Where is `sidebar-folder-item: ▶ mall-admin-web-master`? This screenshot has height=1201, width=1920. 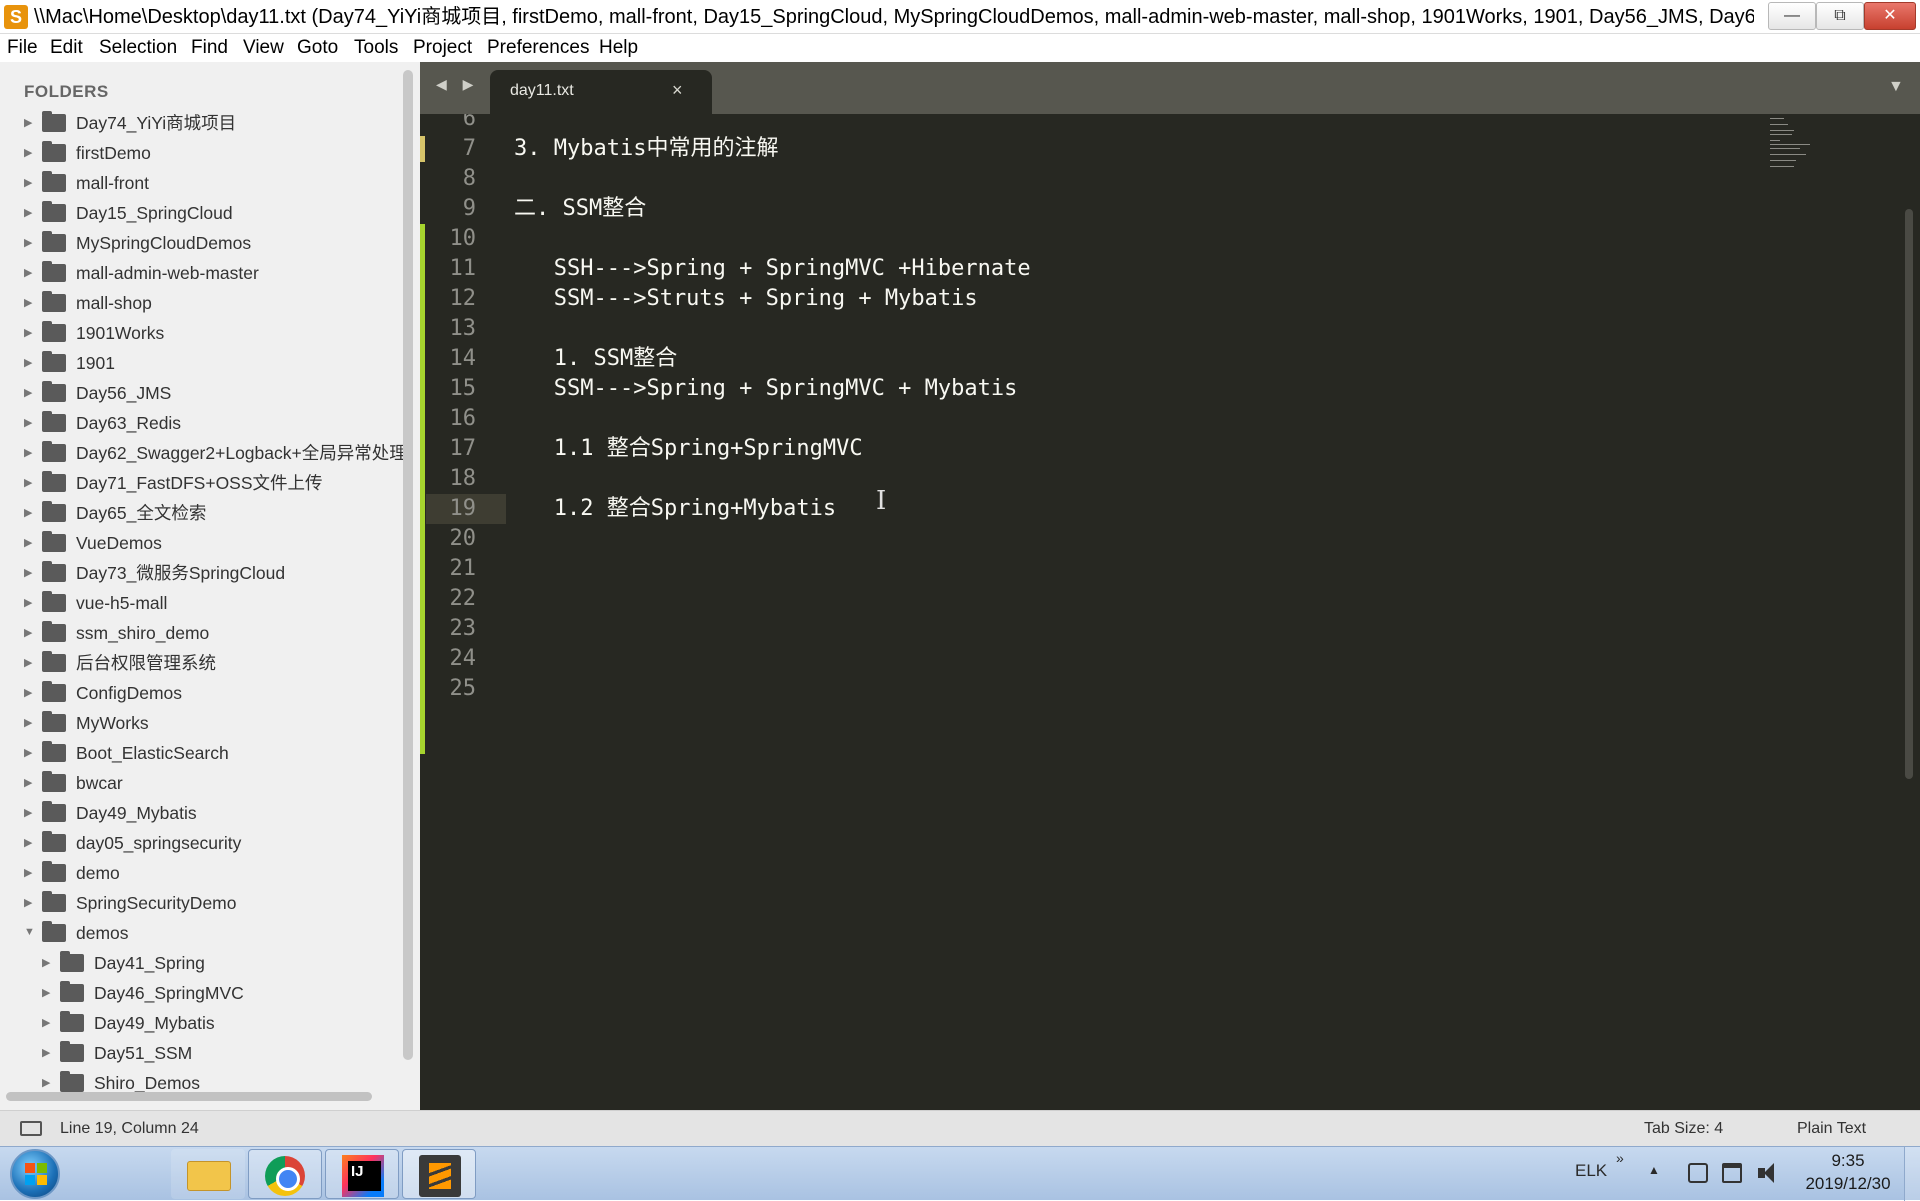 sidebar-folder-item: ▶ mall-admin-web-master is located at coordinates (200, 273).